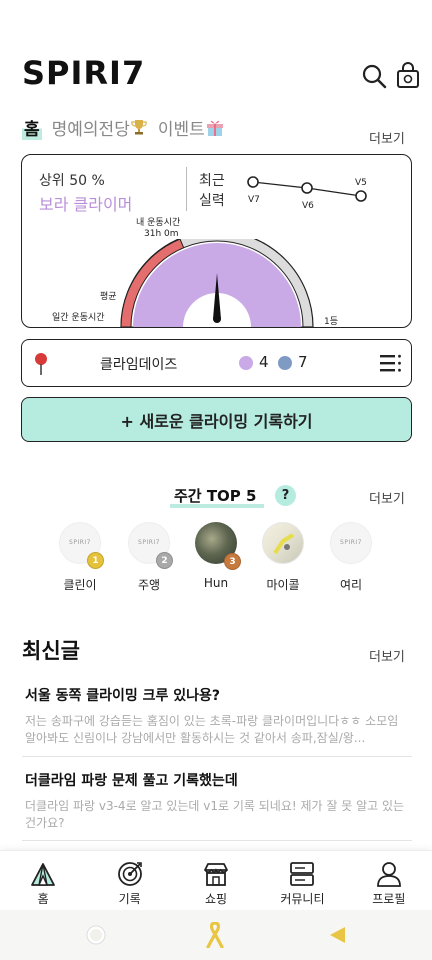 Image resolution: width=432 pixels, height=960 pixels. What do you see at coordinates (216, 874) in the screenshot?
I see `shop-icon` at bounding box center [216, 874].